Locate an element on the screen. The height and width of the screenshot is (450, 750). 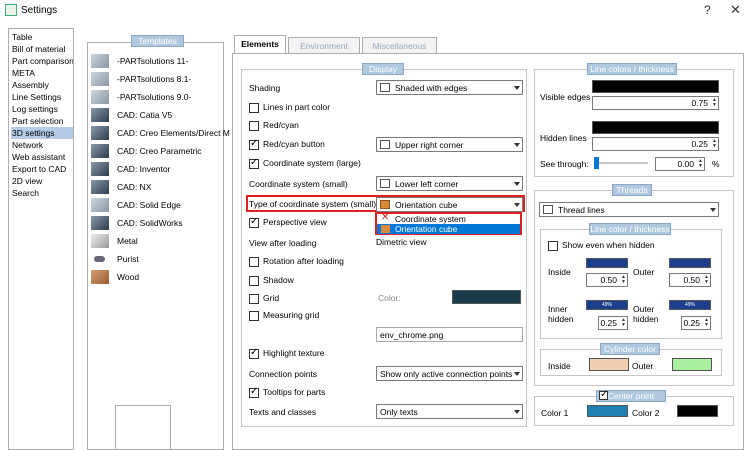
sidebar-item-part-selection: Part selection is located at coordinates (42, 121).